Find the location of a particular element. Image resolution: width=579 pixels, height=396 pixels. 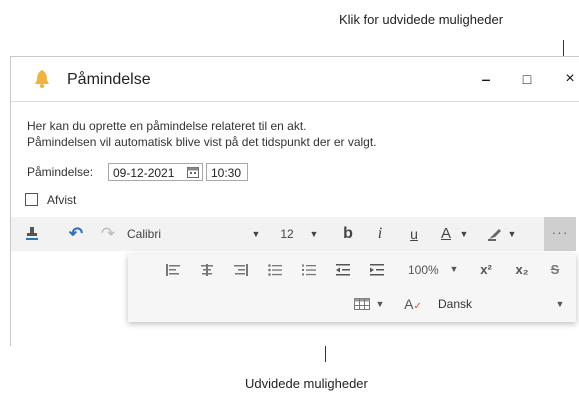

bold-button: b is located at coordinates (348, 234).